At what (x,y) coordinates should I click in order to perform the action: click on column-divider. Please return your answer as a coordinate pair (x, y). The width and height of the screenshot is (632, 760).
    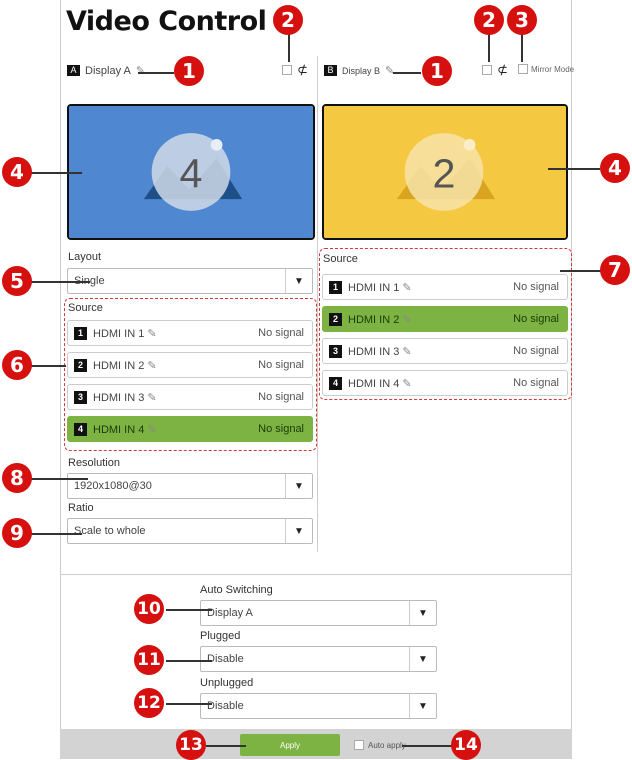
    Looking at the image, I should click on (317, 304).